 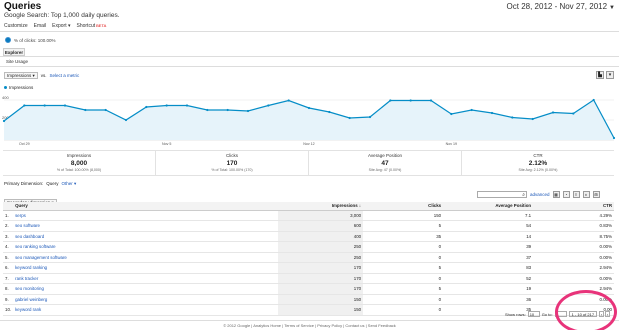 I want to click on query-link: rank tracker, so click(x=146, y=278).